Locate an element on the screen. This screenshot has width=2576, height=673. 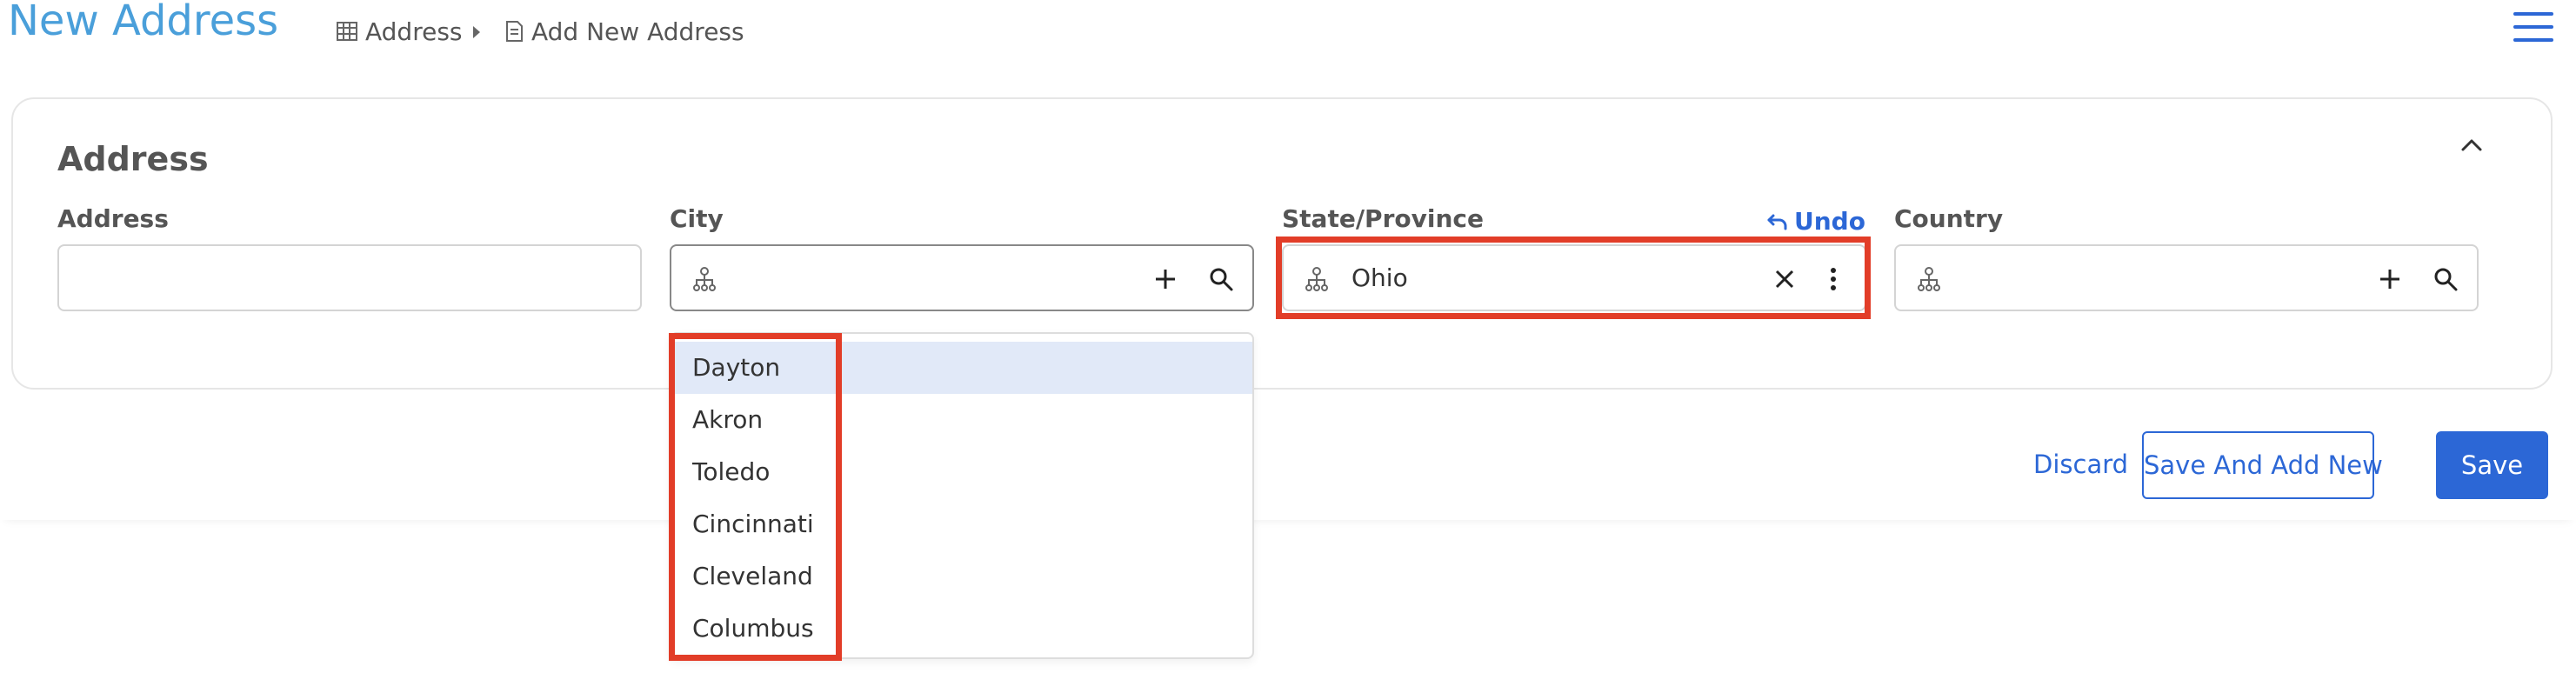
city-option-dayton: Dayton is located at coordinates (961, 368).